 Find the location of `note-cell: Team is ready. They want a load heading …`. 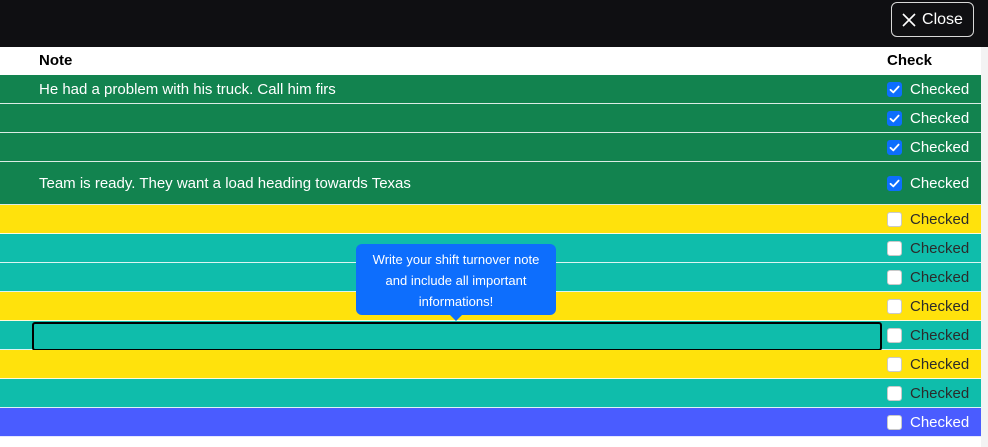

note-cell: Team is ready. They want a load heading … is located at coordinates (225, 183).